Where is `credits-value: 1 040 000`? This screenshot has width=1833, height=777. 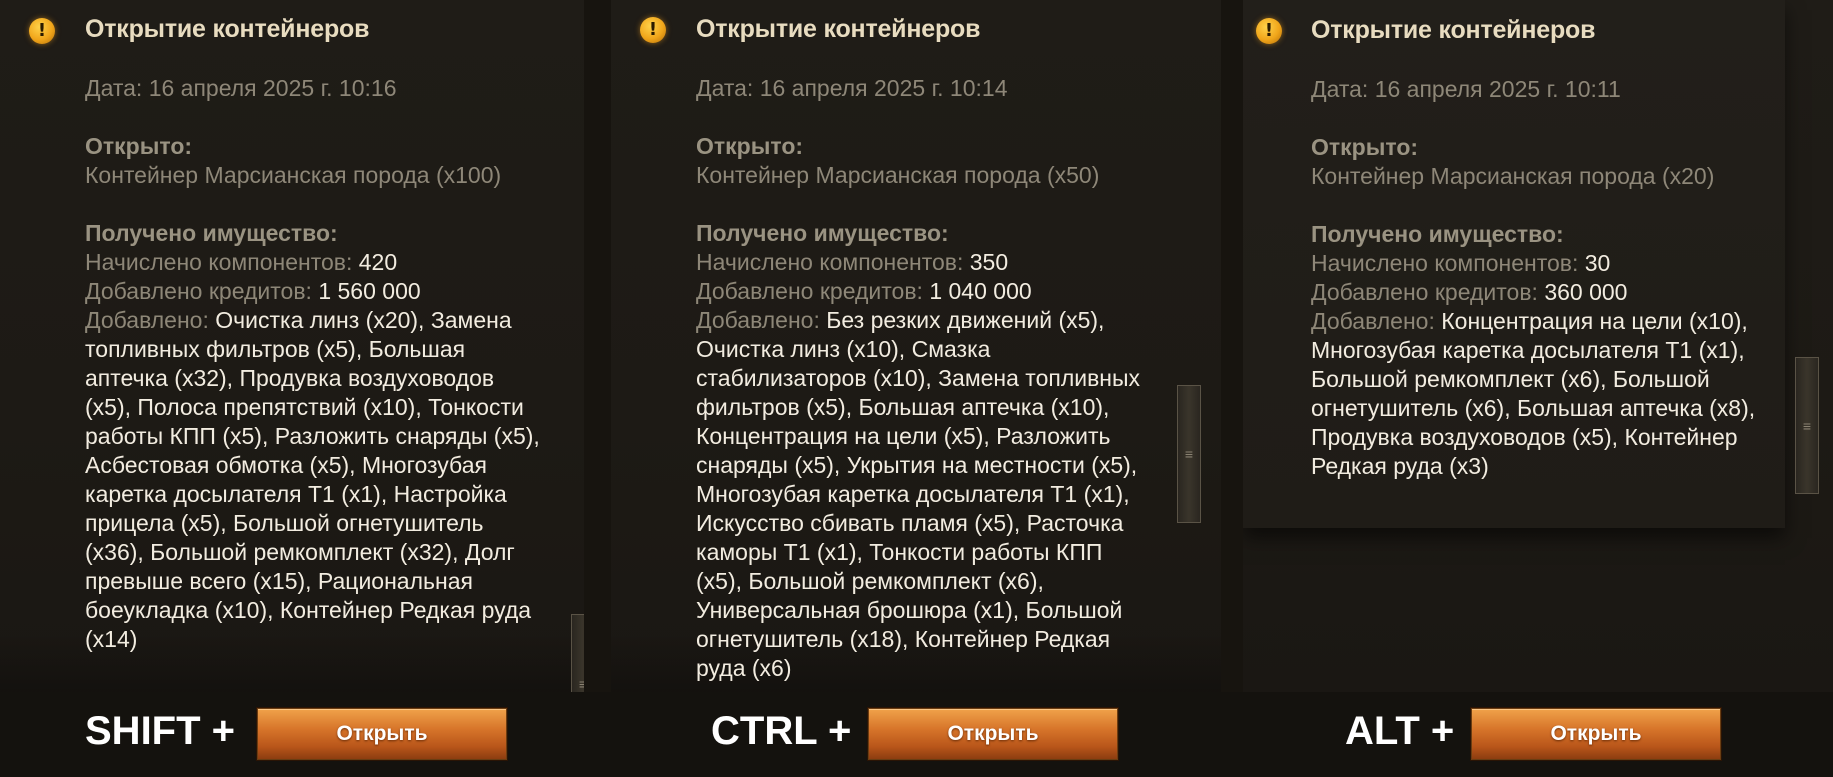 credits-value: 1 040 000 is located at coordinates (980, 291).